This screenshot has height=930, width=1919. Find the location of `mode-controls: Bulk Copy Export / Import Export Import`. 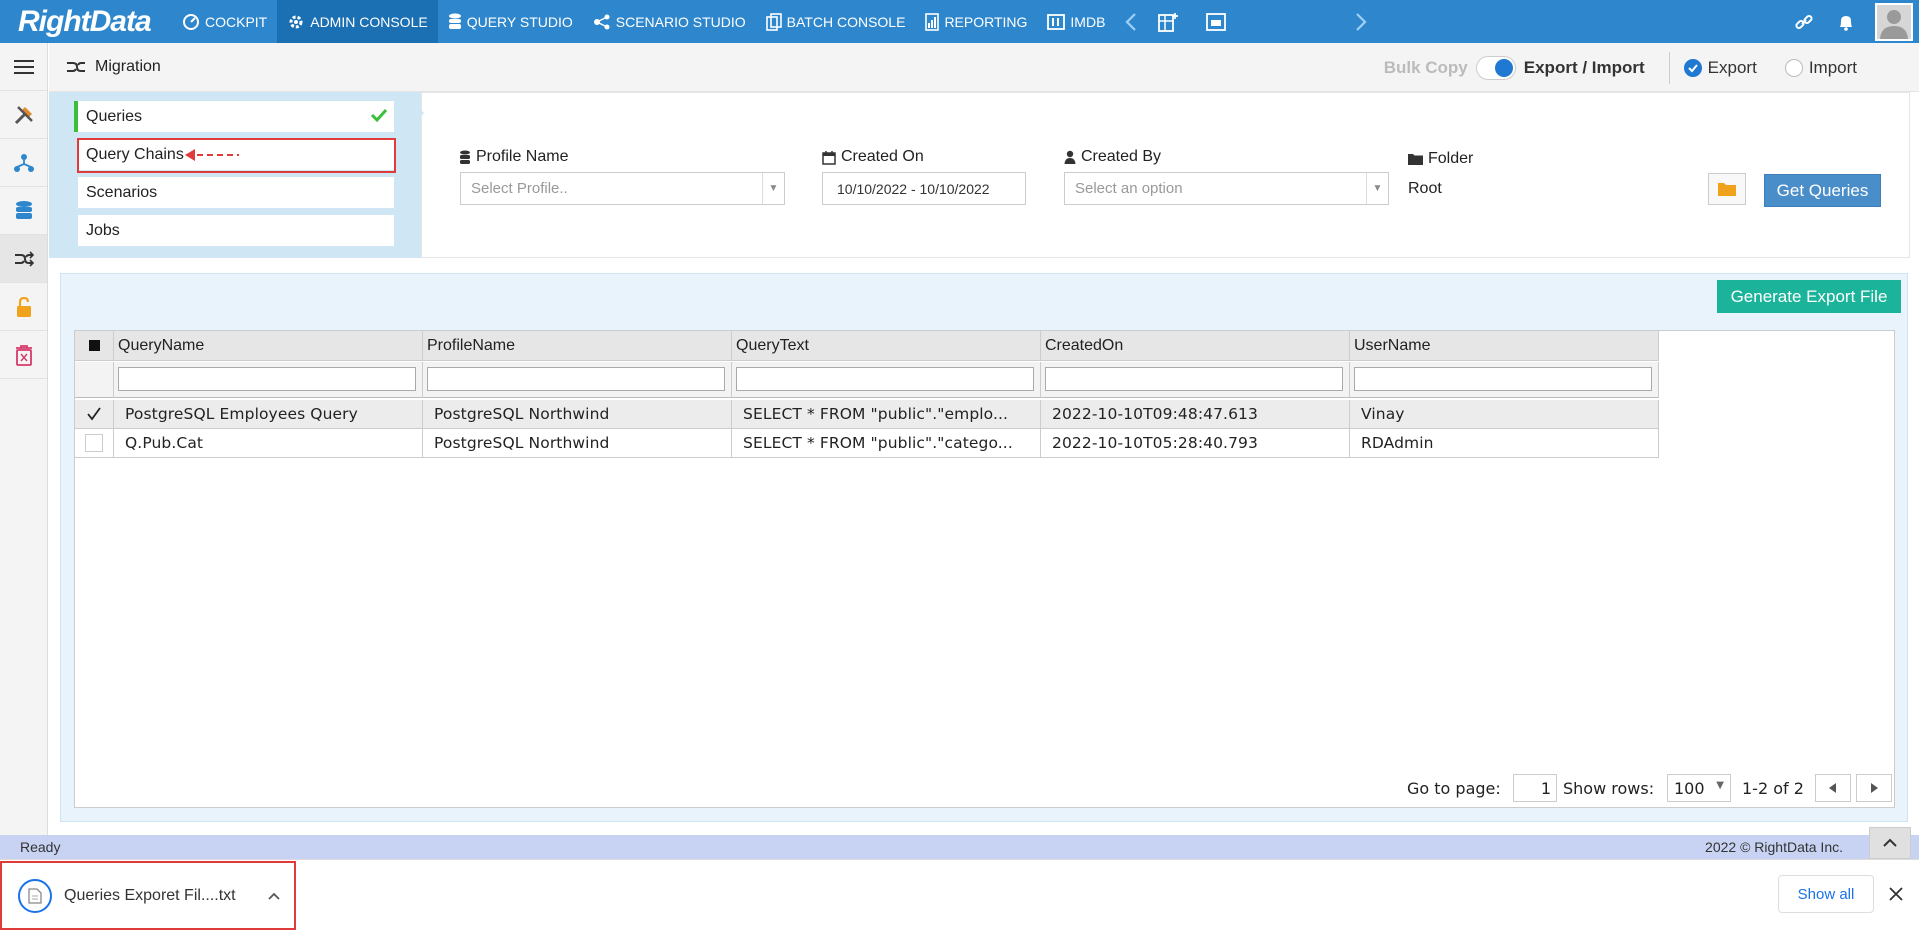

mode-controls: Bulk Copy Export / Import Export Import is located at coordinates (1620, 67).